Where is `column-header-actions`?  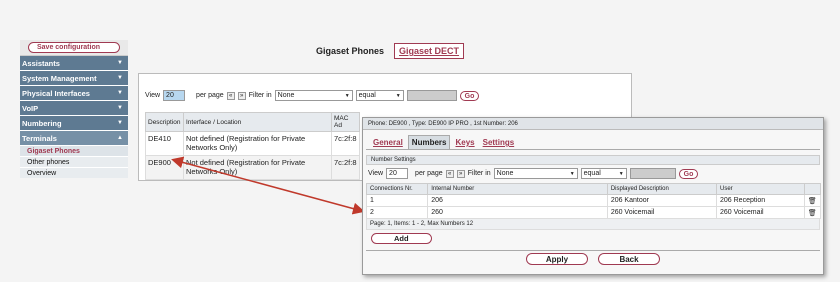
column-header-actions is located at coordinates (812, 189).